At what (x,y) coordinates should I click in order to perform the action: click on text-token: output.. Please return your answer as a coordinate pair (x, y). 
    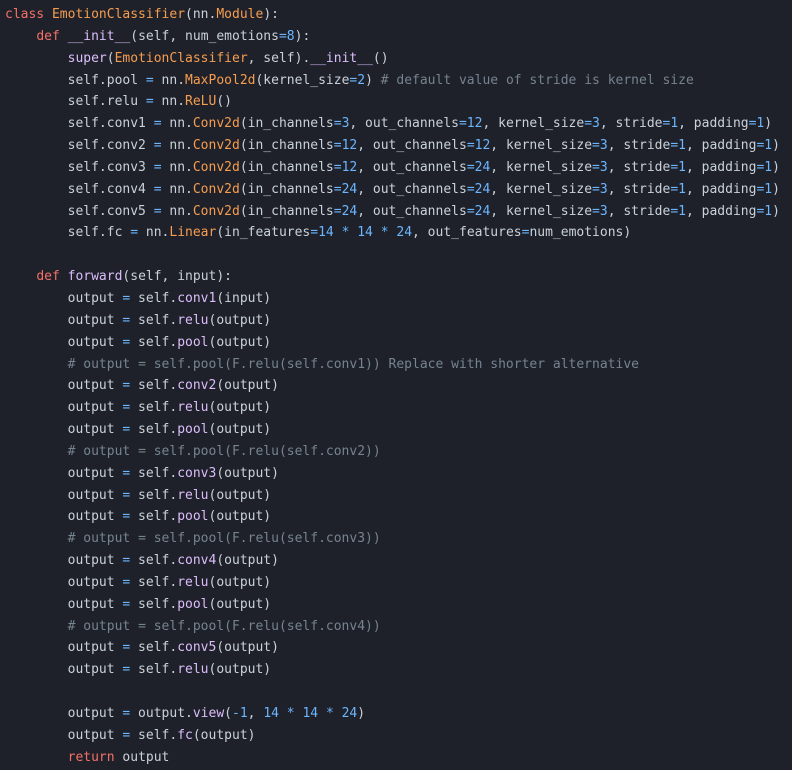
    Looking at the image, I should click on (161, 713).